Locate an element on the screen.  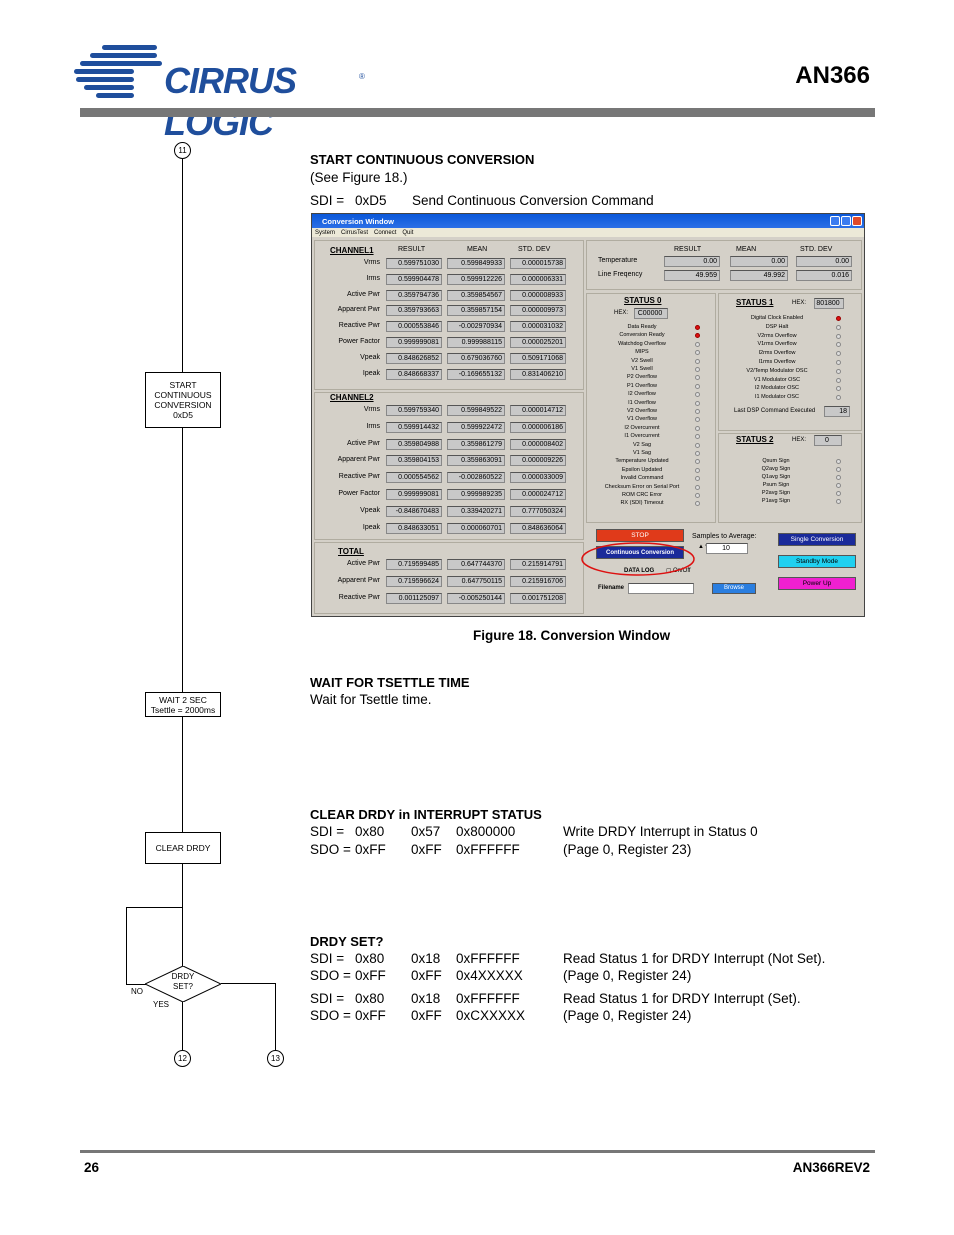
status1-item: I1 Modulator OSC is located at coordinates (777, 397).